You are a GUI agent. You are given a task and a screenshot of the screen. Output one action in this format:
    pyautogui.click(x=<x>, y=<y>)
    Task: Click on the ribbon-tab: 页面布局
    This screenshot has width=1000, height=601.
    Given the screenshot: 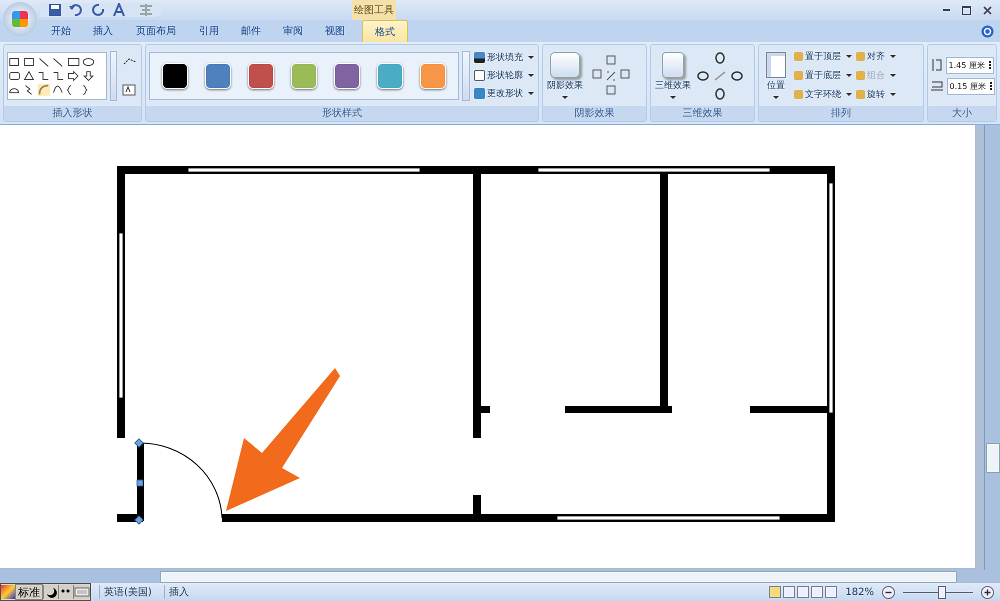 What is the action you would take?
    pyautogui.click(x=156, y=31)
    